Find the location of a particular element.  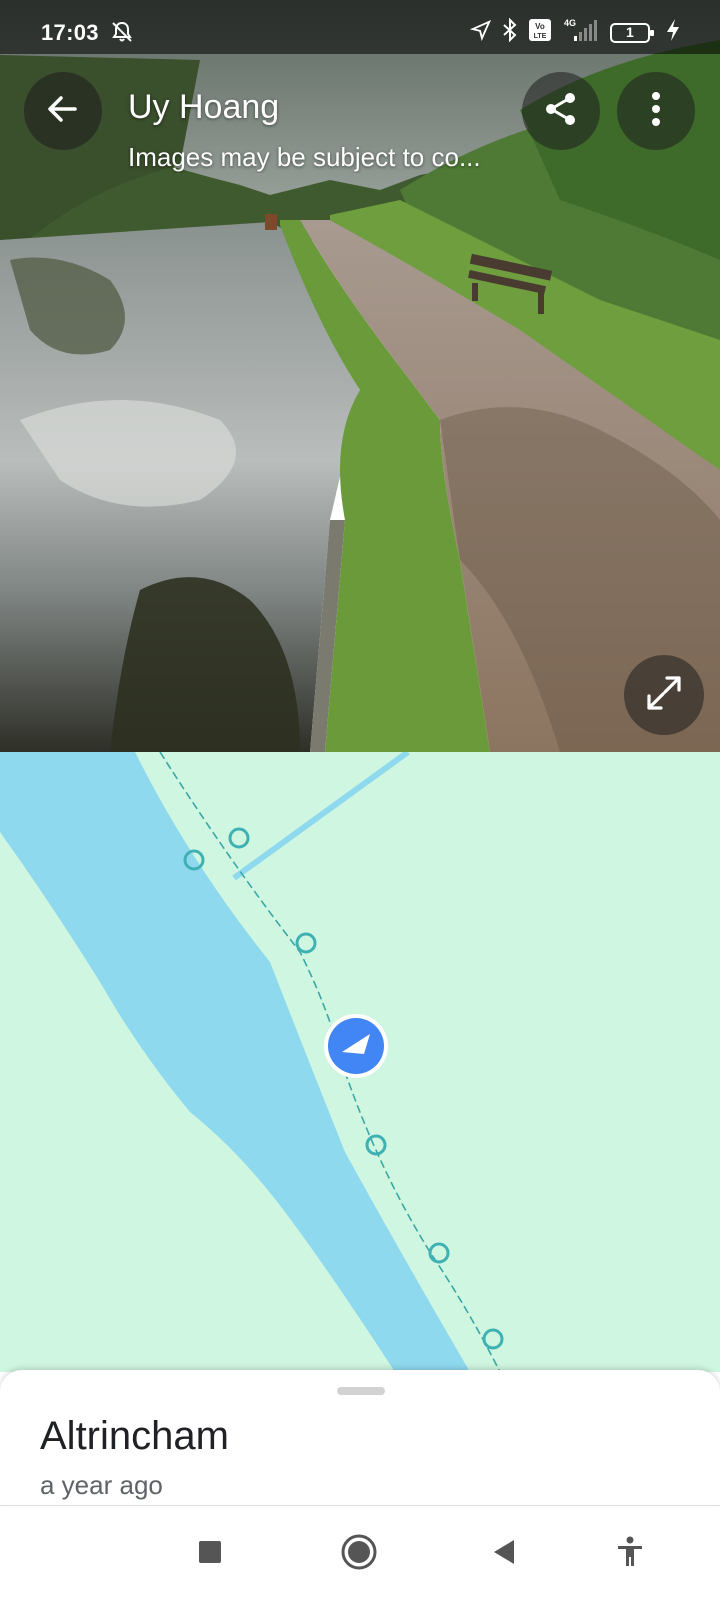

system-back-button is located at coordinates (504, 1554).